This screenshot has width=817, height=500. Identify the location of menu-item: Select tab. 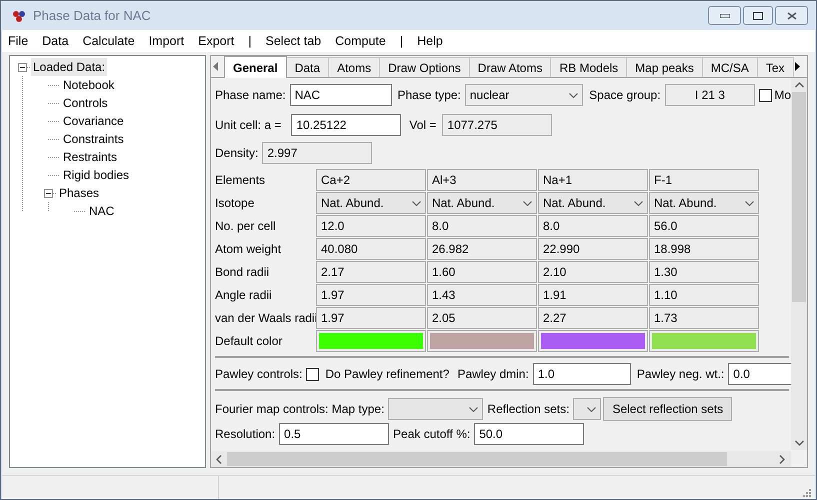
(294, 41).